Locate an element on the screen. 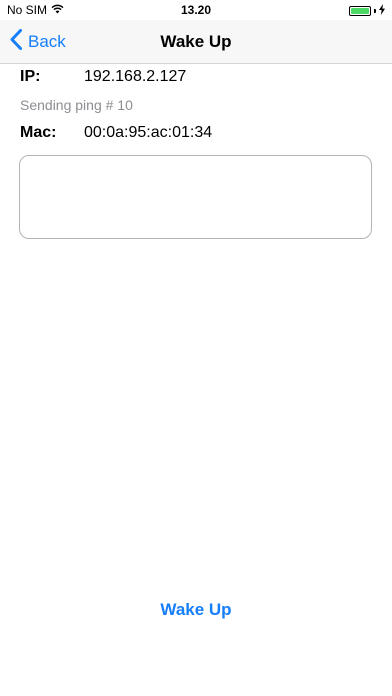  status-time: 13.20 is located at coordinates (196, 10).